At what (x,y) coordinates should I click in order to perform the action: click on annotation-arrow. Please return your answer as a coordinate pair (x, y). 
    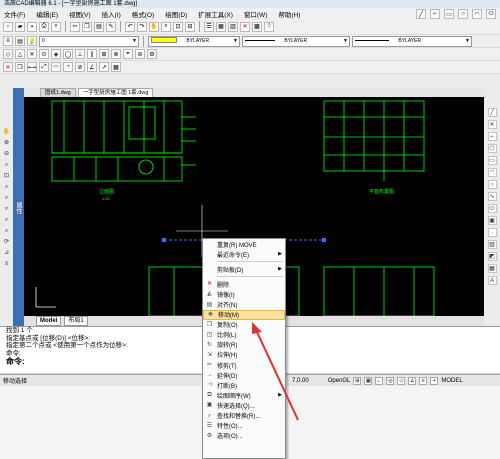
    Looking at the image, I should click on (277, 376).